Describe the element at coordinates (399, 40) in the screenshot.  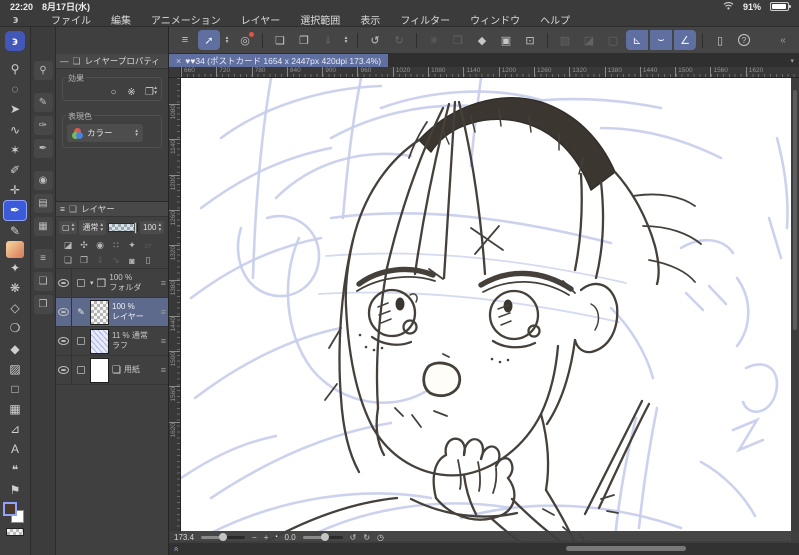
I see `redo-button: ↻` at that location.